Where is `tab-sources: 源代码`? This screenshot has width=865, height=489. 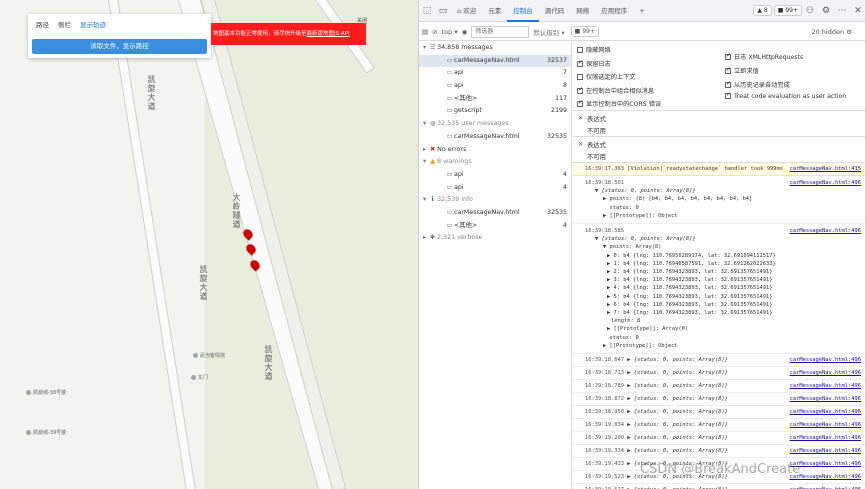 tab-sources: 源代码 is located at coordinates (555, 11).